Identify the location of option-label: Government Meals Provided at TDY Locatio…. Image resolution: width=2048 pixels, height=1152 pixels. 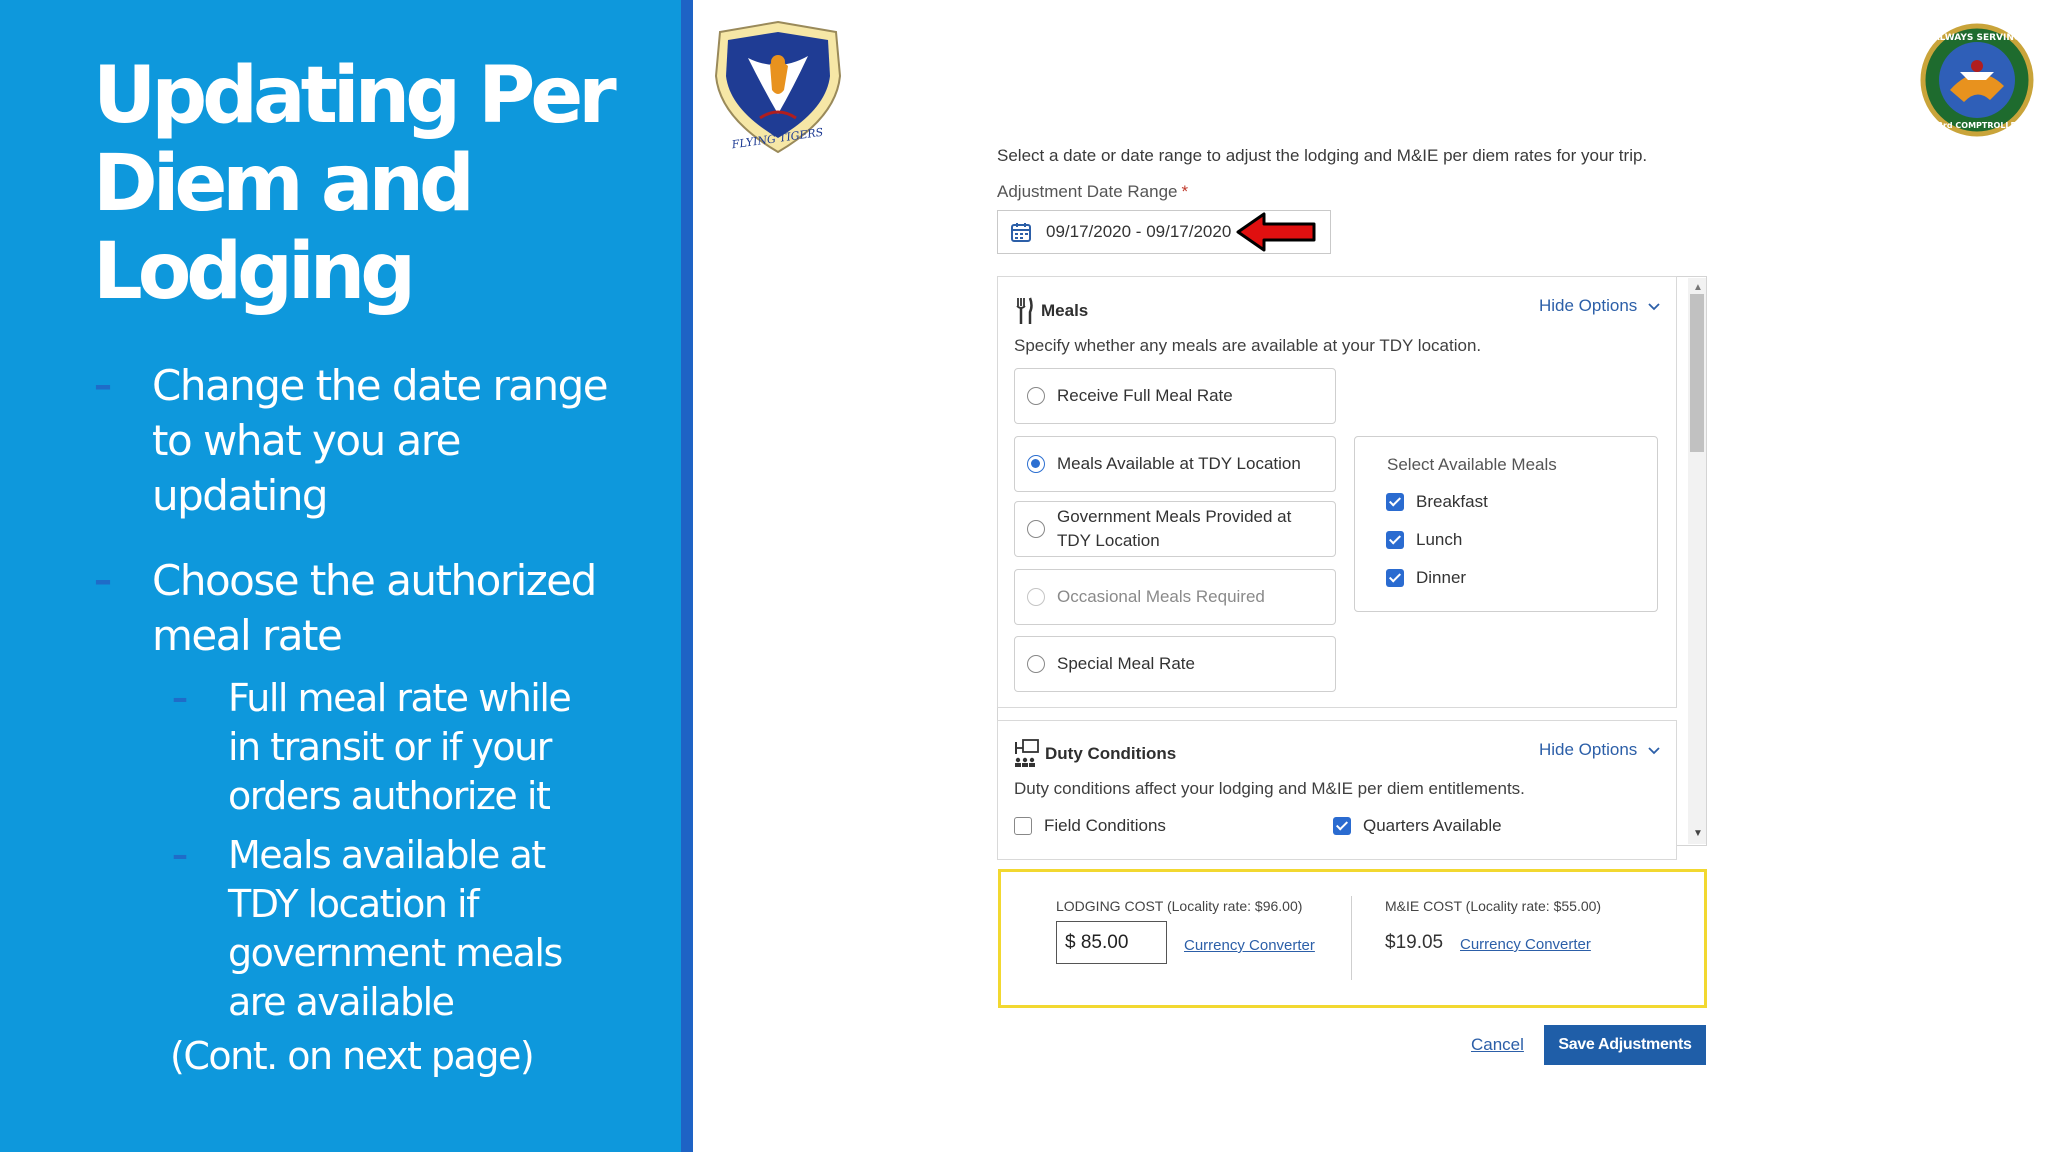
(1174, 529).